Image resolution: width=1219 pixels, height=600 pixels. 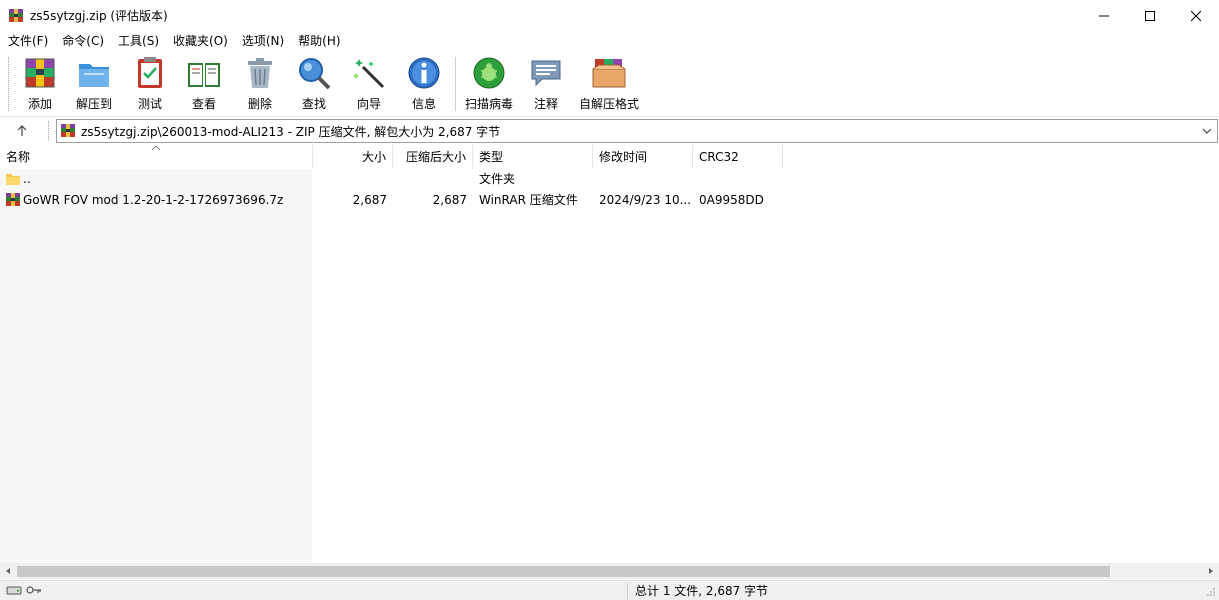 What do you see at coordinates (533, 157) in the screenshot?
I see `column-header-type: 类型` at bounding box center [533, 157].